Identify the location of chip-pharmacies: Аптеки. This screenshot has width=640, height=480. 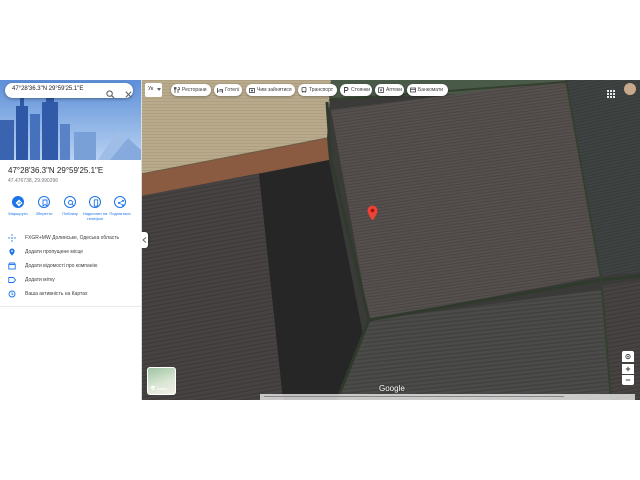
(389, 90).